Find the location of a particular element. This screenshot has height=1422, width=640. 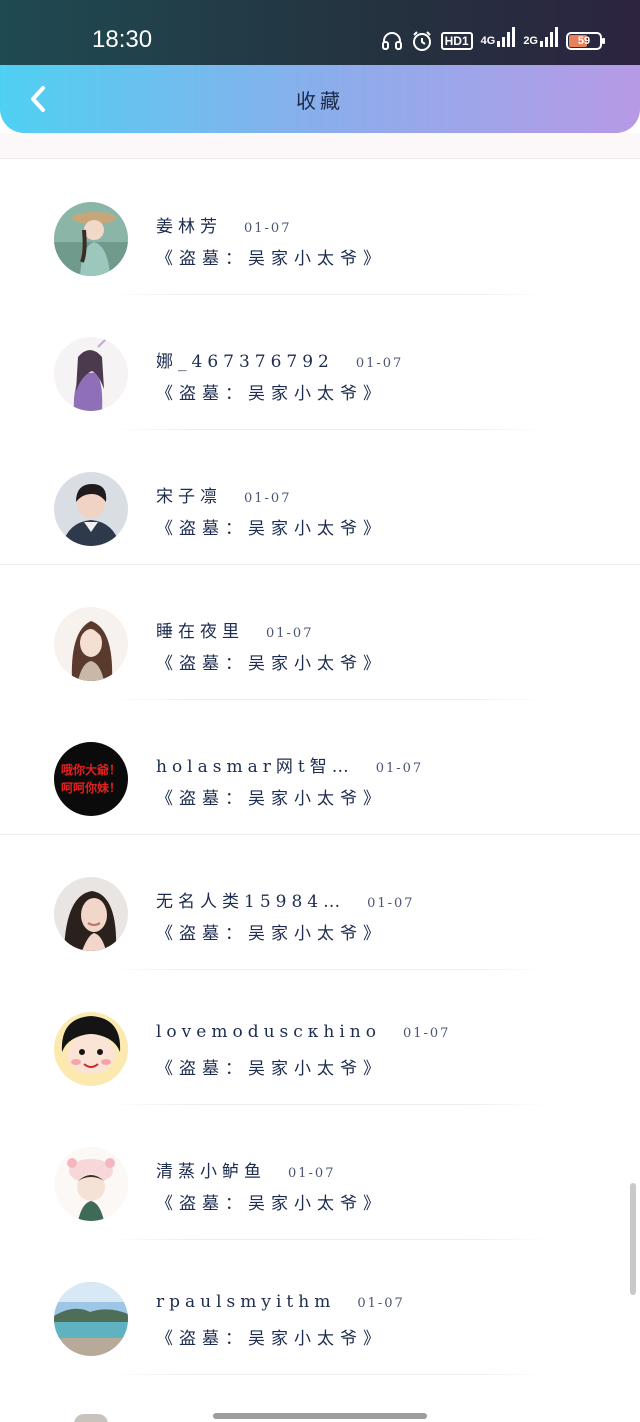

headset-icon is located at coordinates (392, 41).